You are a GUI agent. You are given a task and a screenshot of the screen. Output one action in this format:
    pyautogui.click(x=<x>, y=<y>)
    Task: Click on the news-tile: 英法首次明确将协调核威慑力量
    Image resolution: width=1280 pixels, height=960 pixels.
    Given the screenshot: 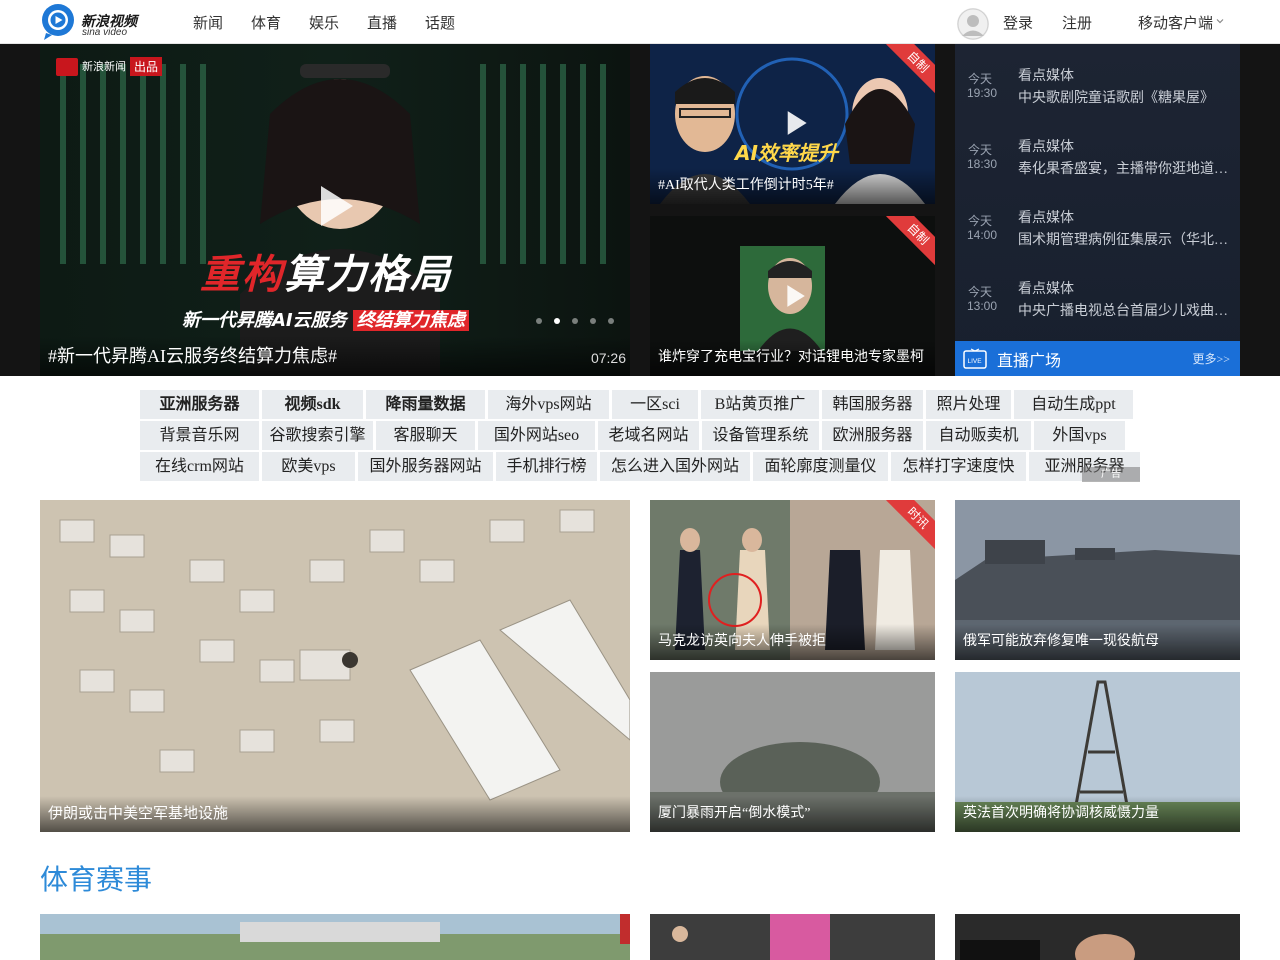 What is the action you would take?
    pyautogui.click(x=1097, y=752)
    